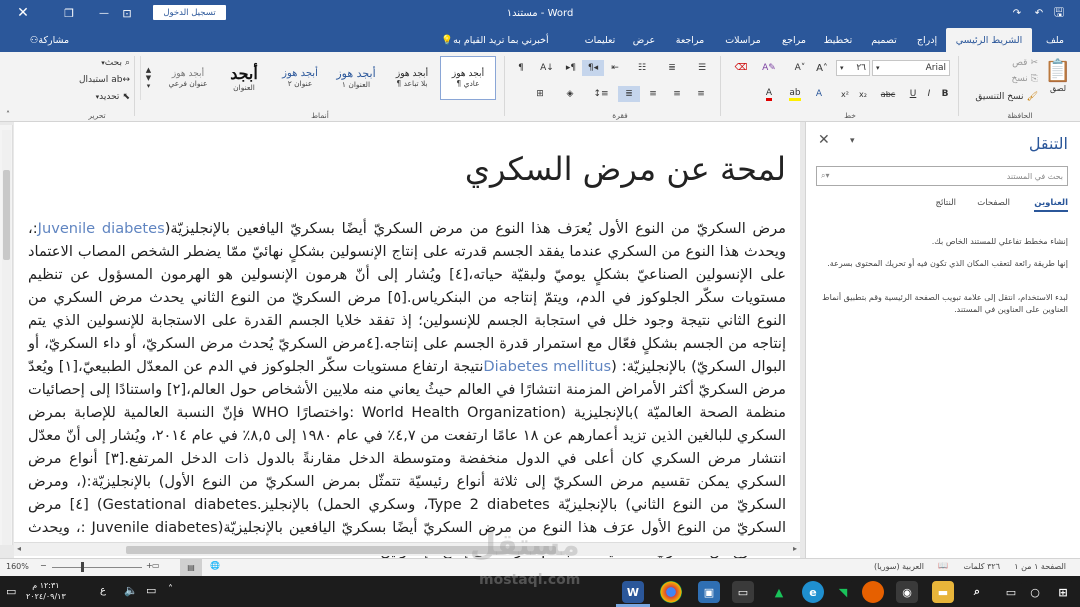 The image size is (1080, 607). Describe the element at coordinates (743, 592) in the screenshot. I see `window-app-icon: ▭` at that location.